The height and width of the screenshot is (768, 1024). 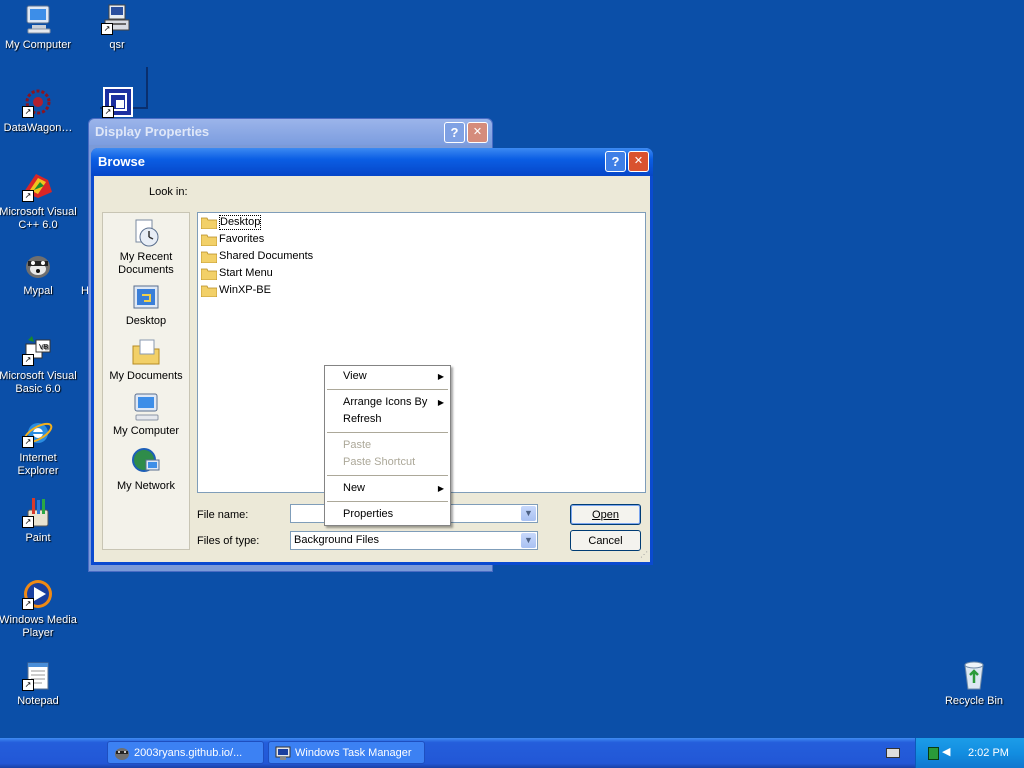 I want to click on desktop-icon-mypal: Mypal, so click(x=39, y=273).